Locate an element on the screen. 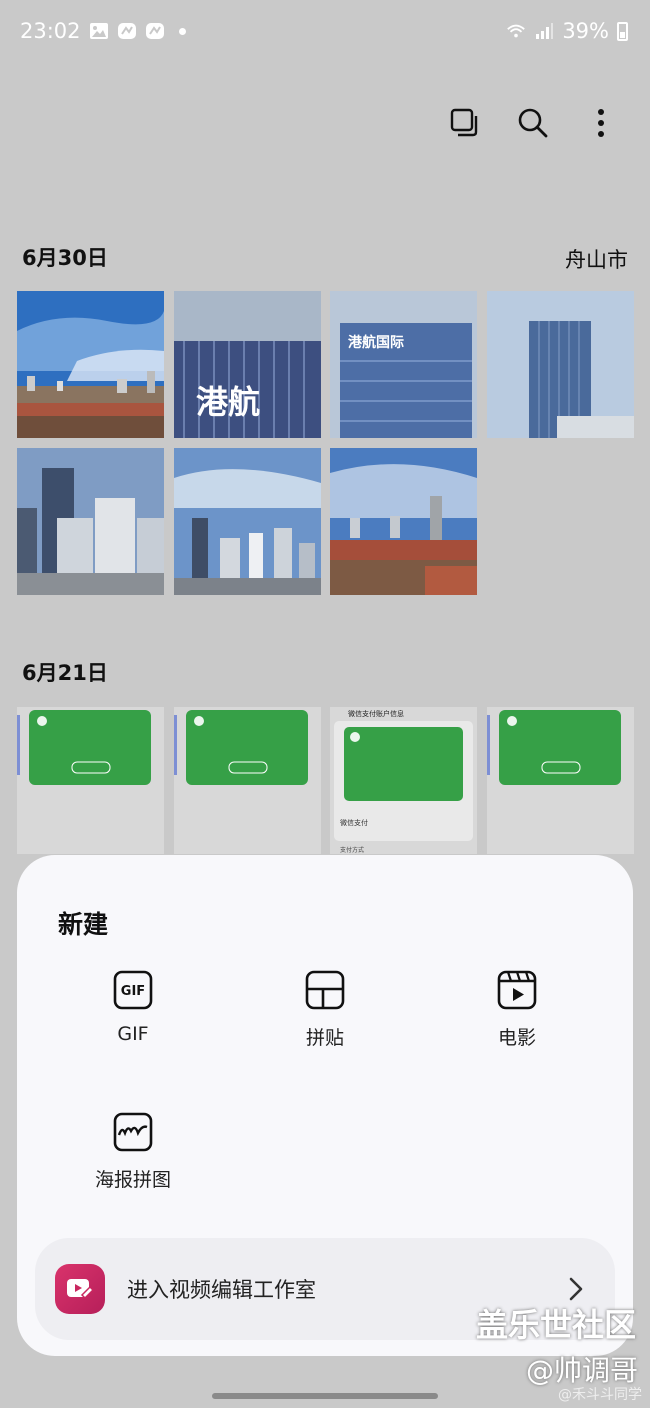 The image size is (650, 1408). toolbar is located at coordinates (533, 123).